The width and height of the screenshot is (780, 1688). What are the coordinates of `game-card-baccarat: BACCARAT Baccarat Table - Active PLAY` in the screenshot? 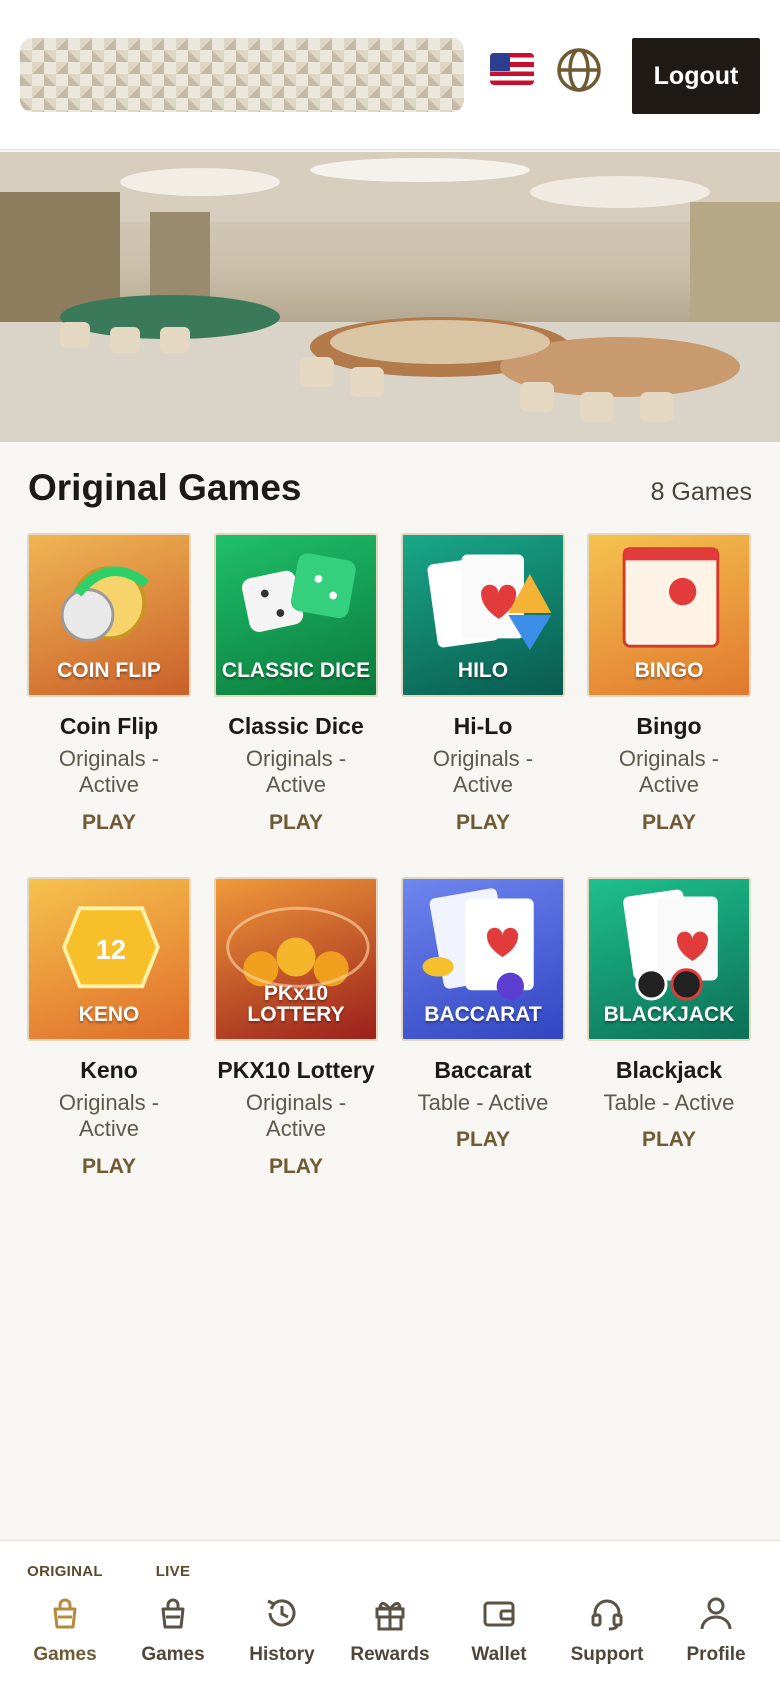 It's located at (483, 1014).